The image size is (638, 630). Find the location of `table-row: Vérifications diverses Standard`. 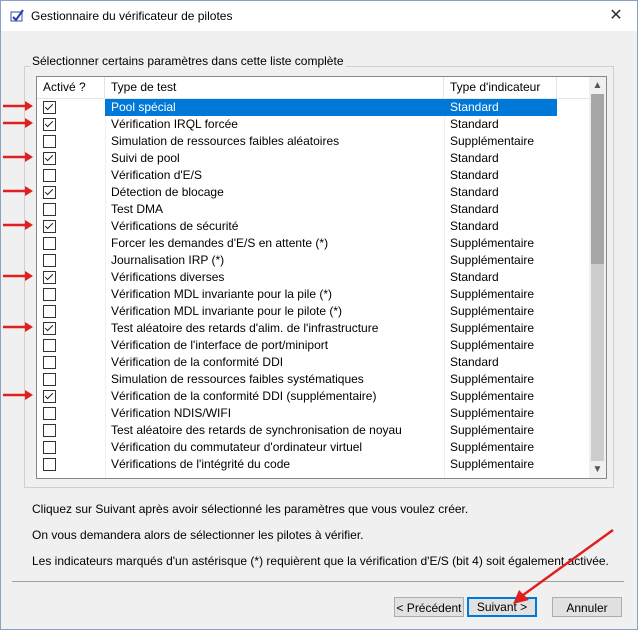

table-row: Vérifications diverses Standard is located at coordinates (313, 277).